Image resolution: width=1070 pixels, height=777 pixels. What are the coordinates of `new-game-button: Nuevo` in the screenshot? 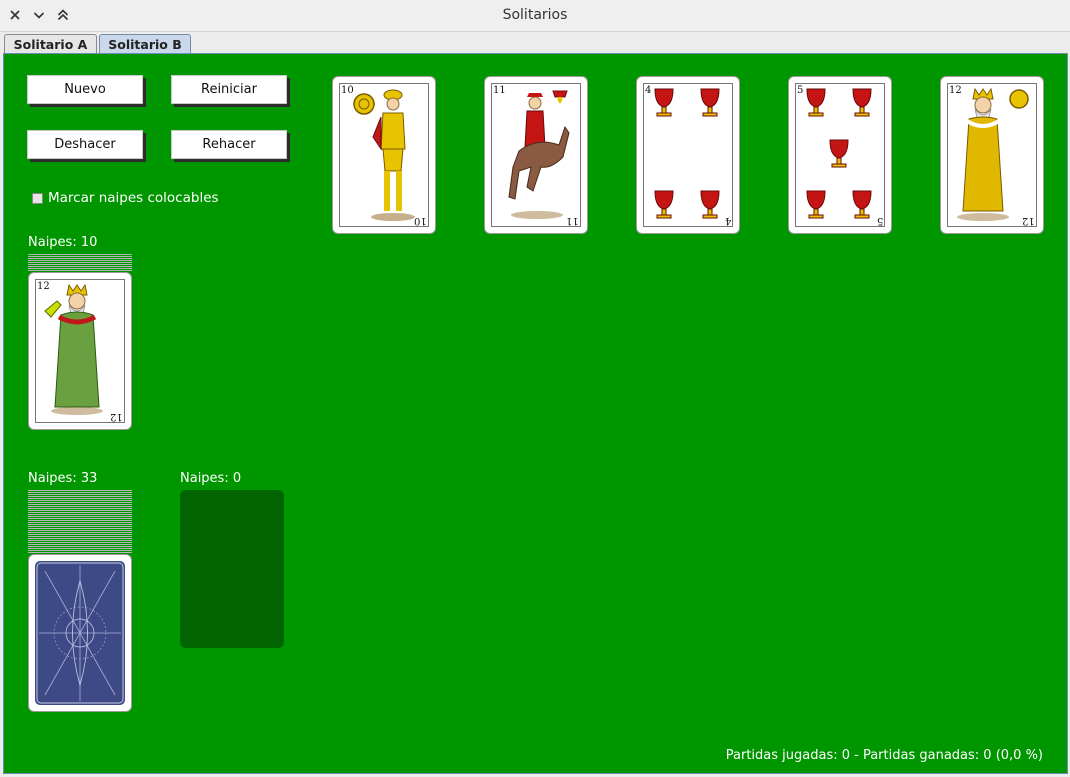 It's located at (85, 89).